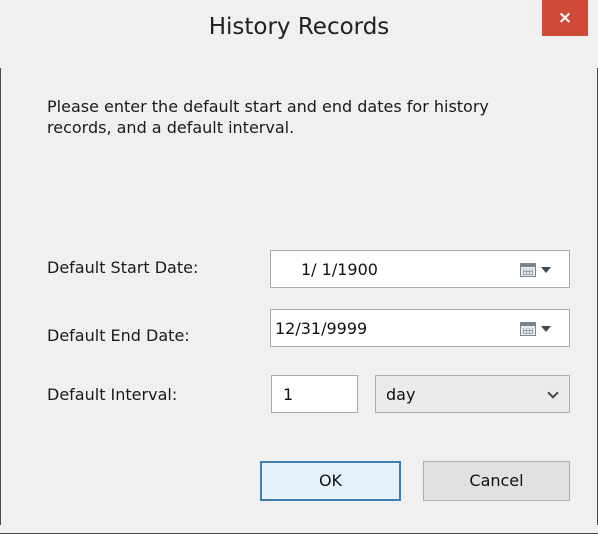 This screenshot has width=598, height=534. I want to click on cancel-button: Cancel, so click(496, 481).